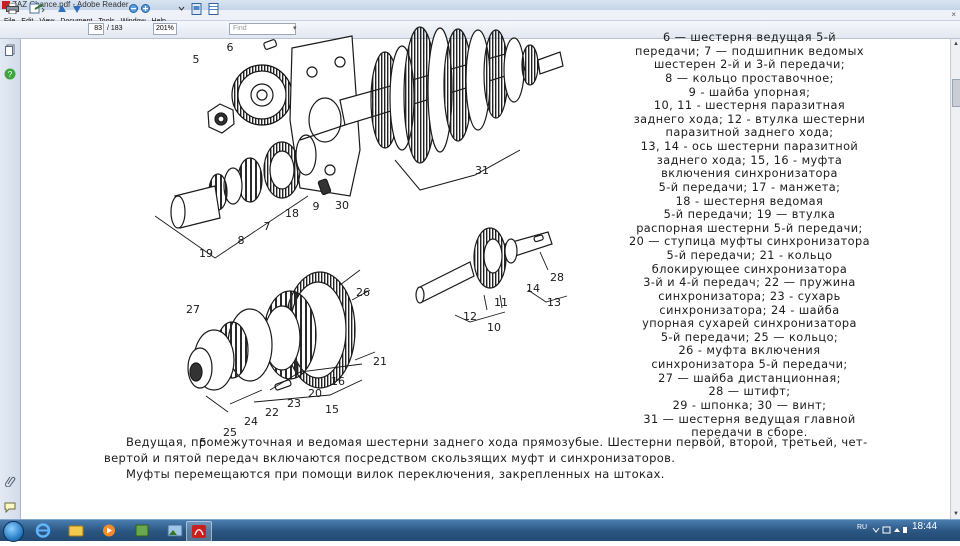 This screenshot has height=546, width=960. I want to click on scroll-down-icon: ▼, so click(956, 514).